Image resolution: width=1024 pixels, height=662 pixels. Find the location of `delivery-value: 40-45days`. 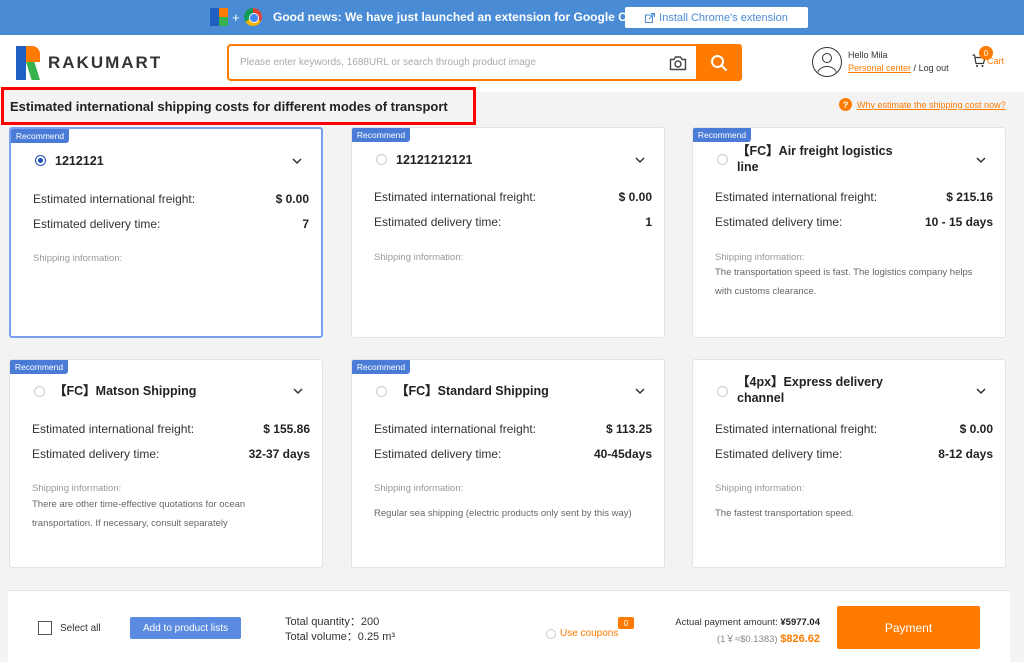

delivery-value: 40-45days is located at coordinates (622, 454).